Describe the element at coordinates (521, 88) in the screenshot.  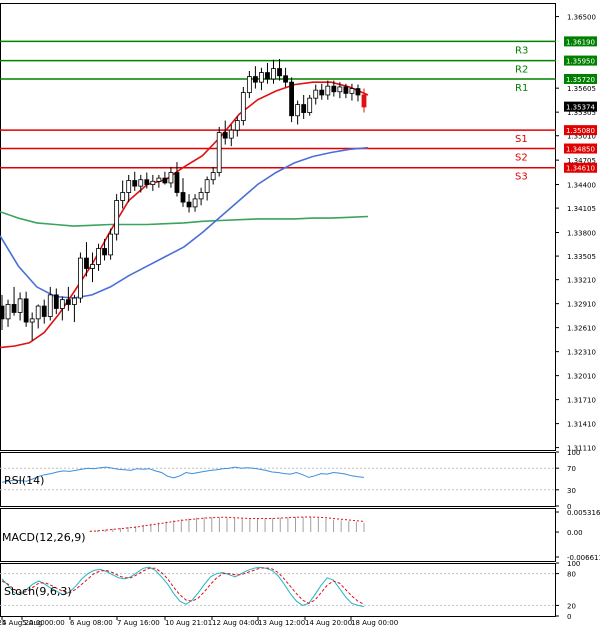
I see `pivot-label-r1: R1` at that location.